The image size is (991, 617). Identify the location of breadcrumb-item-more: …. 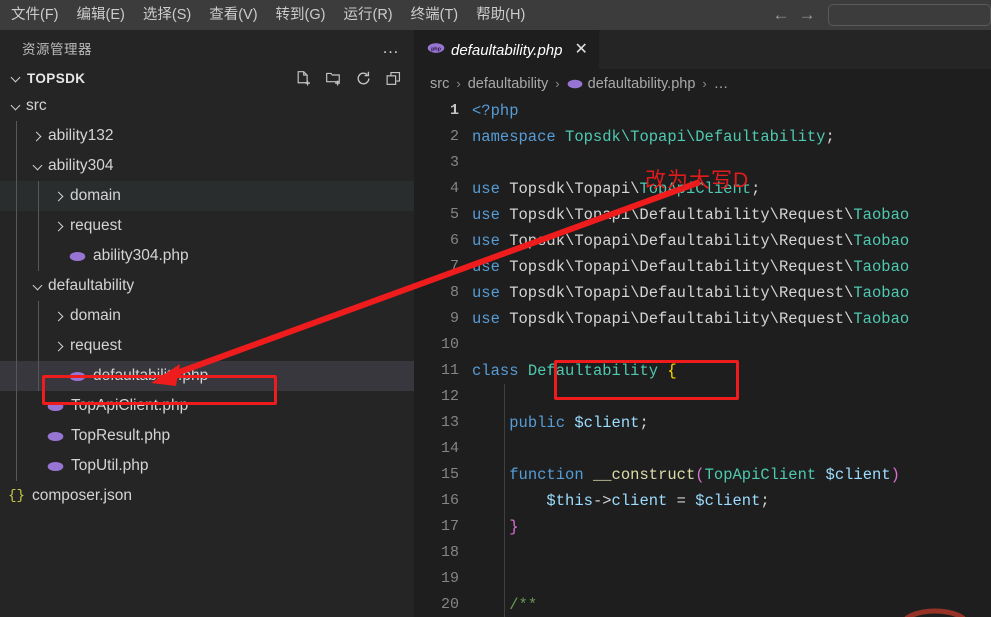
(721, 84).